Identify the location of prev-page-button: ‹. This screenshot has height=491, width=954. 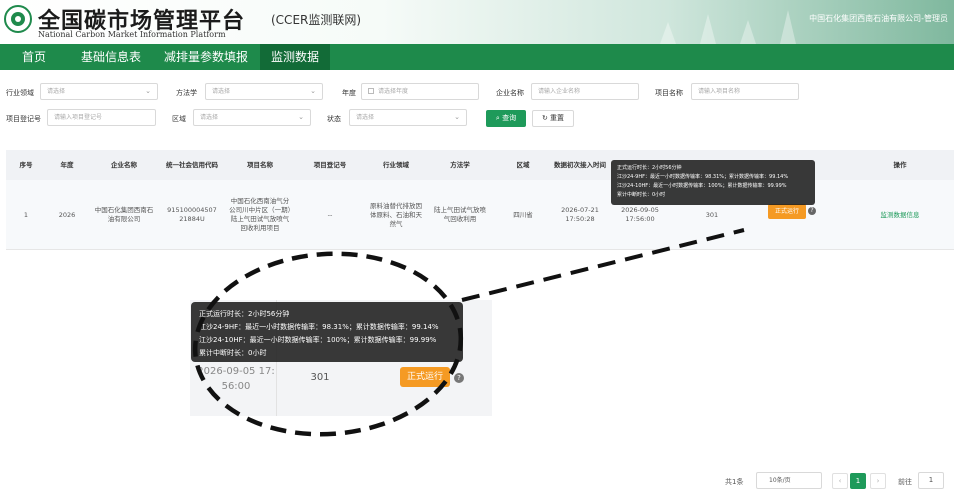
(840, 481).